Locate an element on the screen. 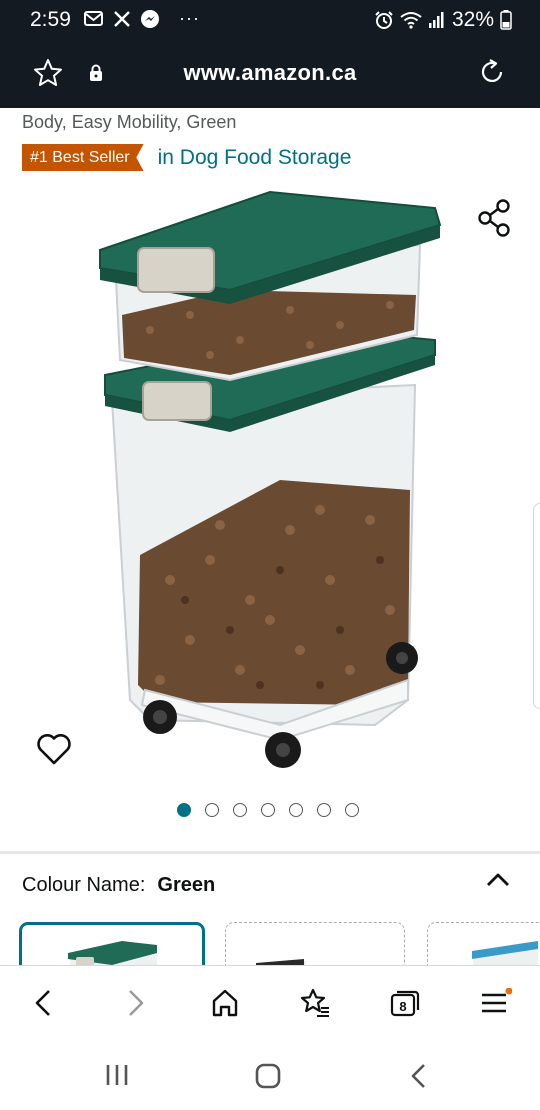 The height and width of the screenshot is (1110, 540). more-icon: ··· is located at coordinates (189, 18).